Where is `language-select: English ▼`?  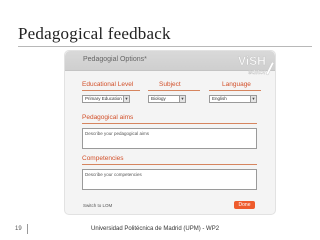 language-select: English ▼ is located at coordinates (233, 99).